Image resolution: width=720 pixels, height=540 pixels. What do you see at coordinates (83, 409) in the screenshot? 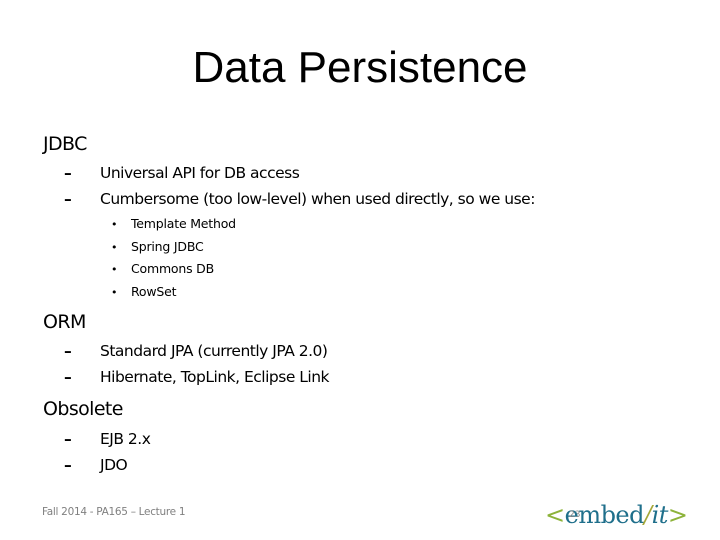
I see `section-heading-obsolete: Obsolete` at bounding box center [83, 409].